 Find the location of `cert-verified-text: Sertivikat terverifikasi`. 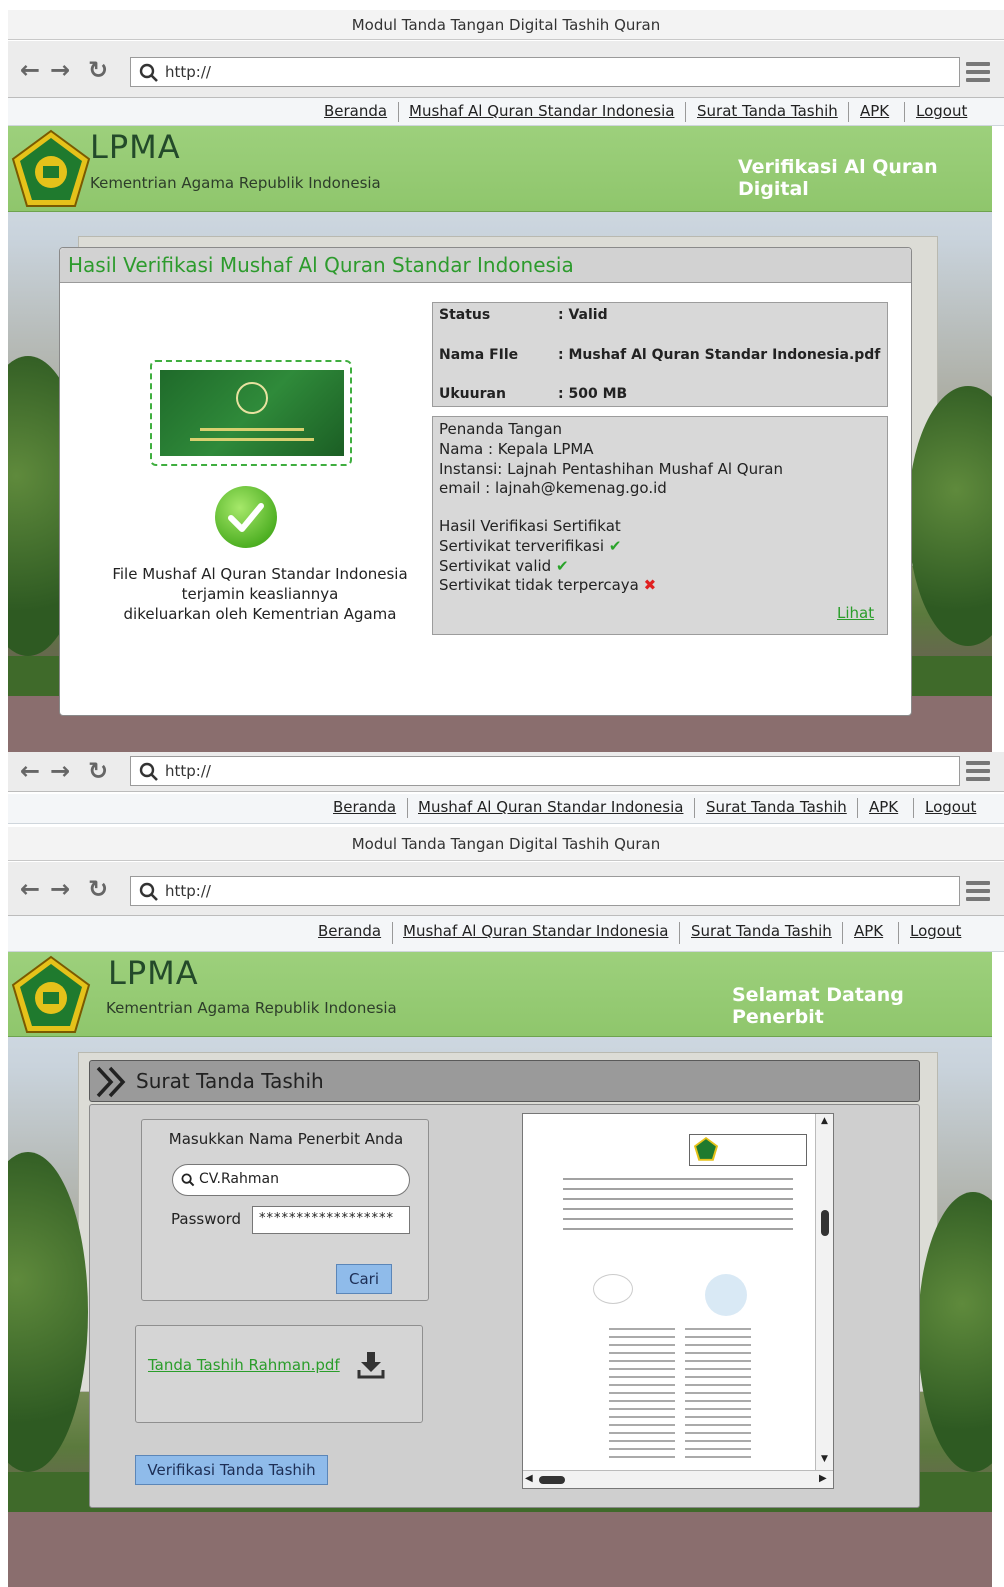

cert-verified-text: Sertivikat terverifikasi is located at coordinates (522, 546).